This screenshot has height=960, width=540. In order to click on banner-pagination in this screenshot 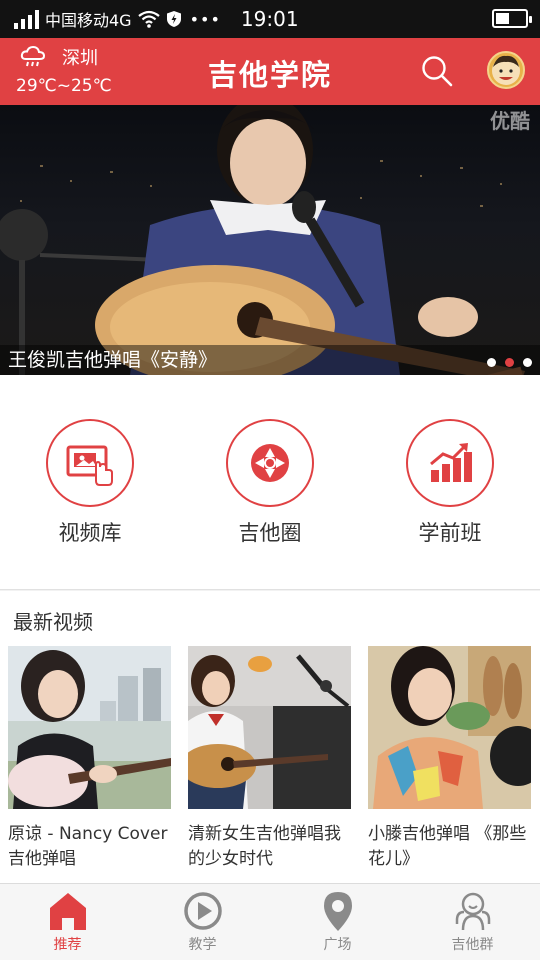, I will do `click(509, 362)`.